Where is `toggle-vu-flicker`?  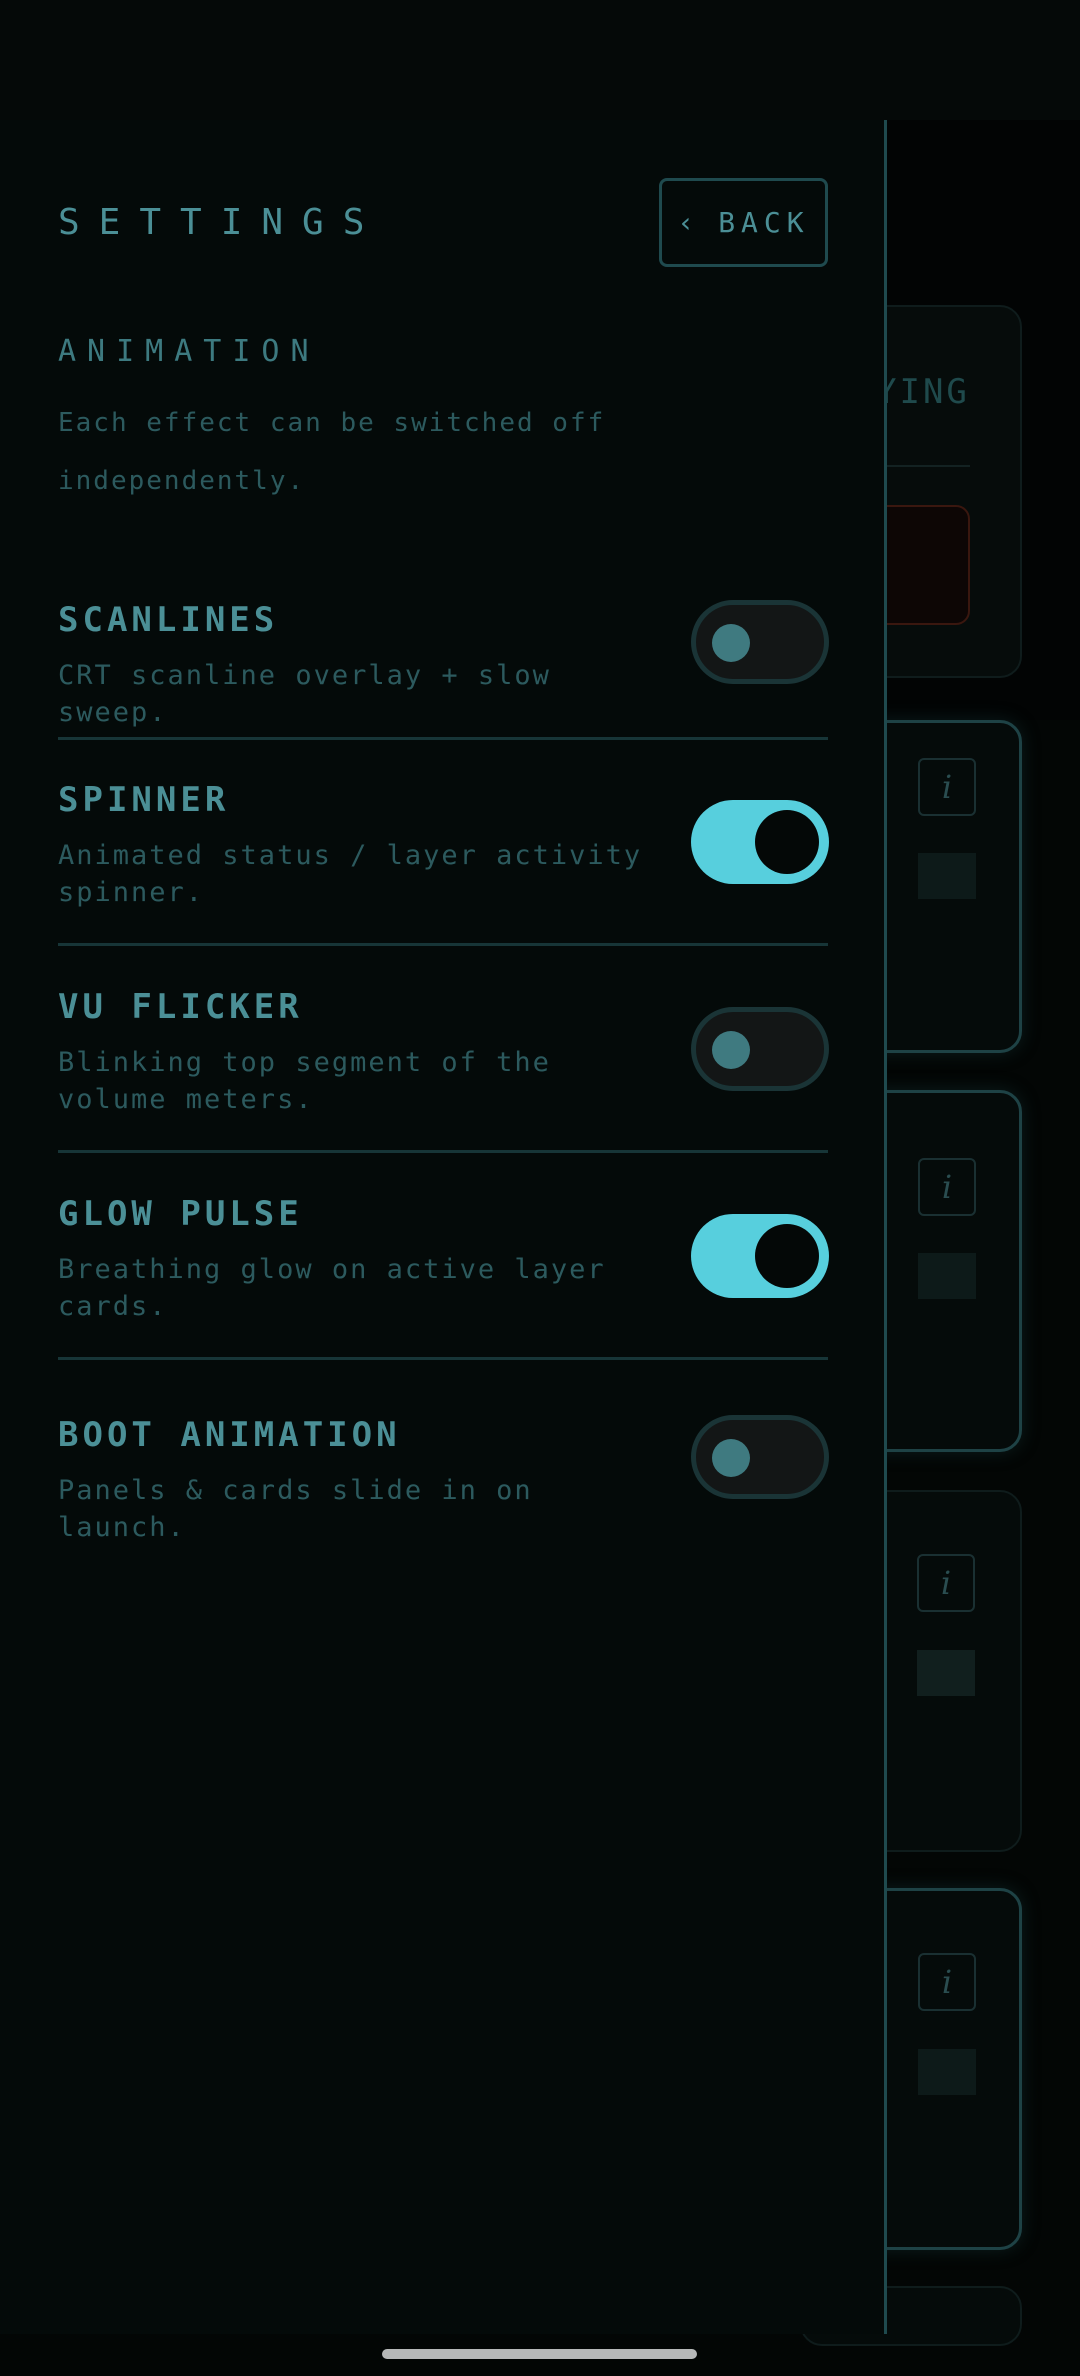 toggle-vu-flicker is located at coordinates (760, 1049).